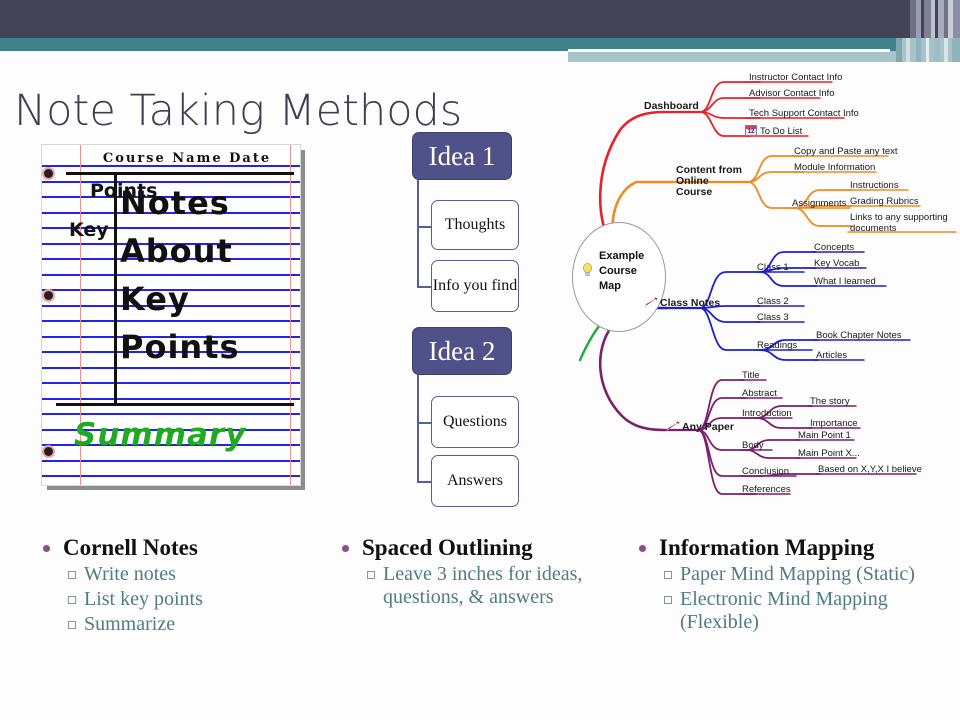  Describe the element at coordinates (781, 131) in the screenshot. I see `mind-map-node-label: To Do List` at that location.